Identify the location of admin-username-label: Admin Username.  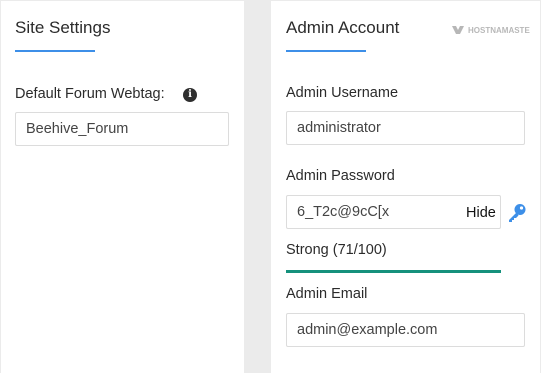
(342, 93).